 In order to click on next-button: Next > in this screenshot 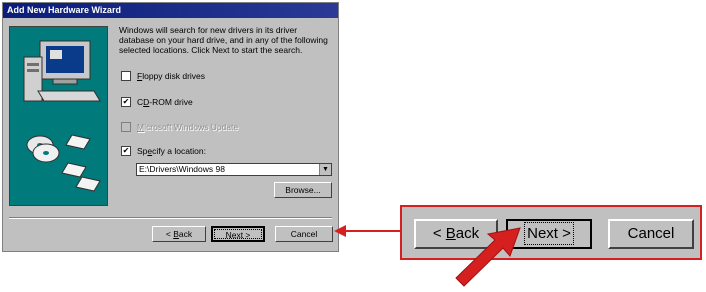, I will do `click(238, 234)`.